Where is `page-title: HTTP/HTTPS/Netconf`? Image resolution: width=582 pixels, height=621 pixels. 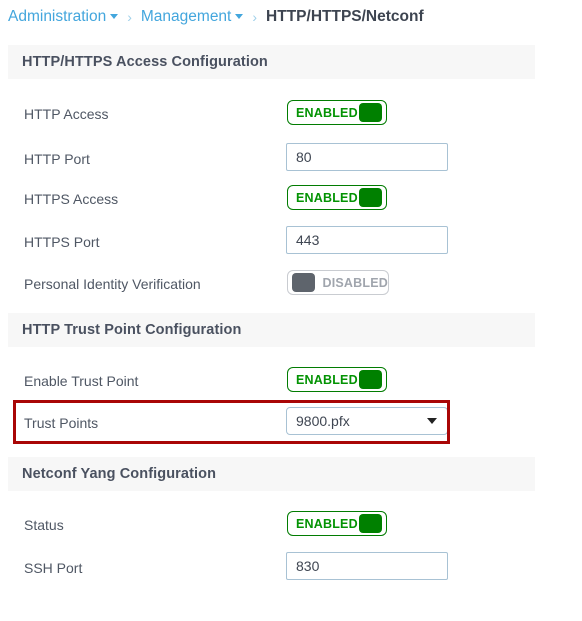
page-title: HTTP/HTTPS/Netconf is located at coordinates (345, 16).